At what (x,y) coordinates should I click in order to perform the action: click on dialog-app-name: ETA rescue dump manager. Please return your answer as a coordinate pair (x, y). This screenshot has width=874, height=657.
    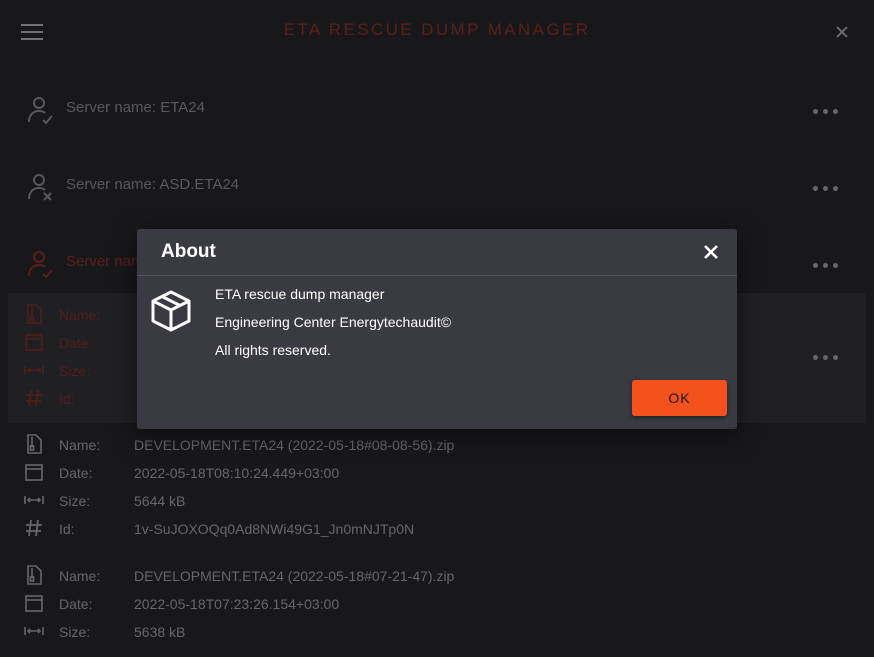
    Looking at the image, I should click on (300, 294).